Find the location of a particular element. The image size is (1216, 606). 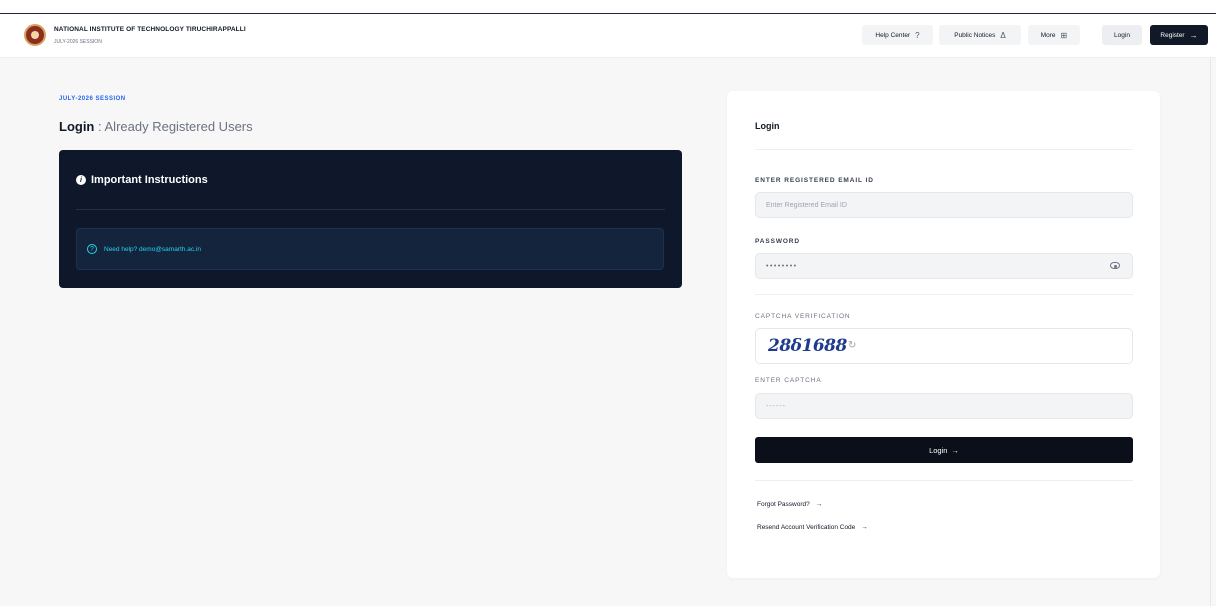

eye-icon is located at coordinates (1115, 265).